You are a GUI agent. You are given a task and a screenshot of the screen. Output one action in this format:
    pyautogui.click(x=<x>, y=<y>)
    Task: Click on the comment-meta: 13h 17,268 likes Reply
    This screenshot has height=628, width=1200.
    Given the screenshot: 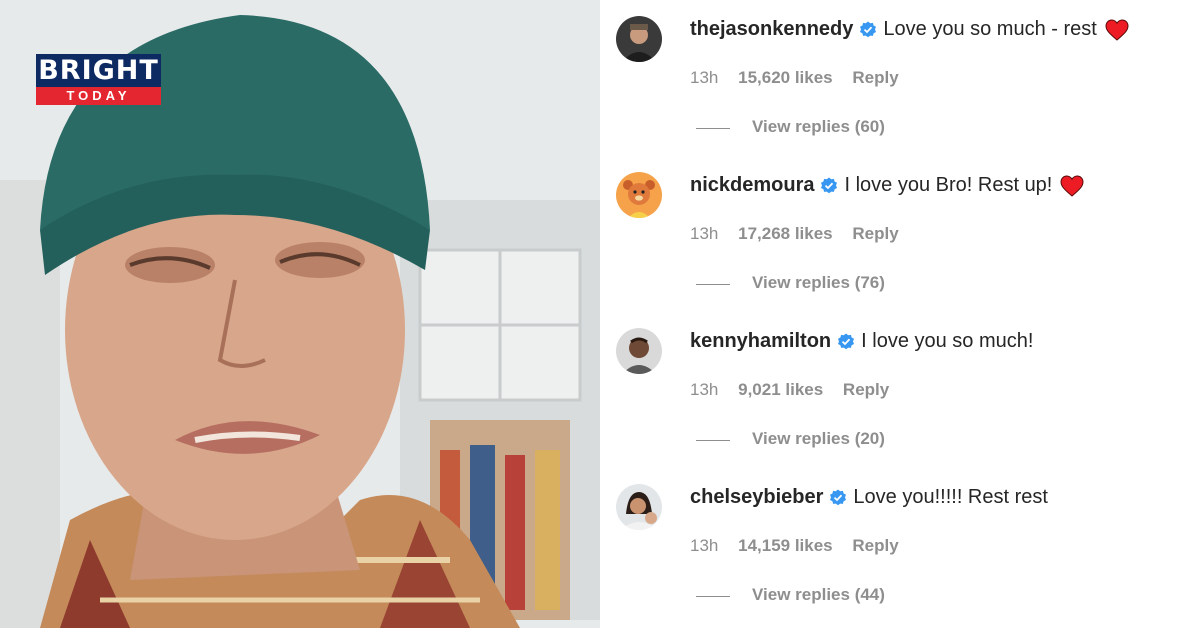 What is the action you would take?
    pyautogui.click(x=802, y=234)
    